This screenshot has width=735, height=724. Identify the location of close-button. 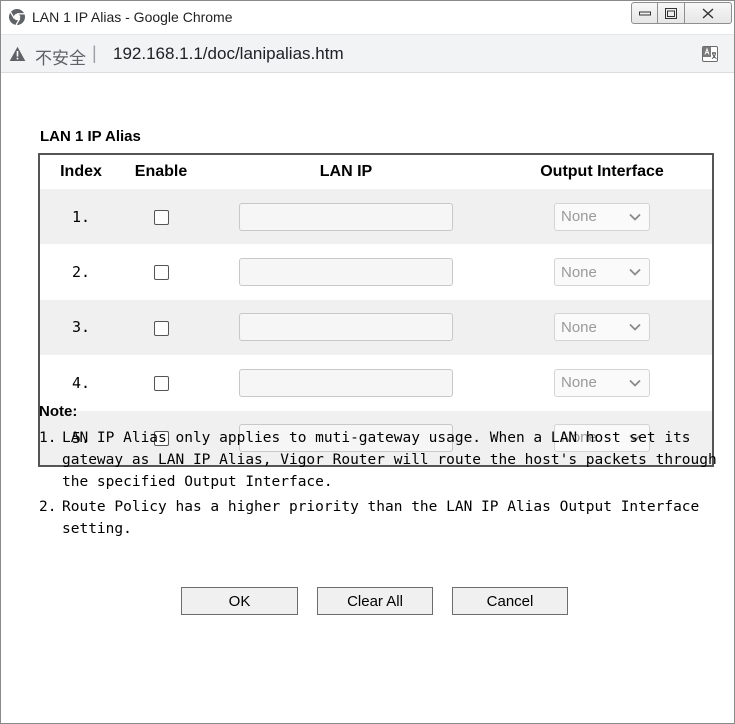
(708, 13).